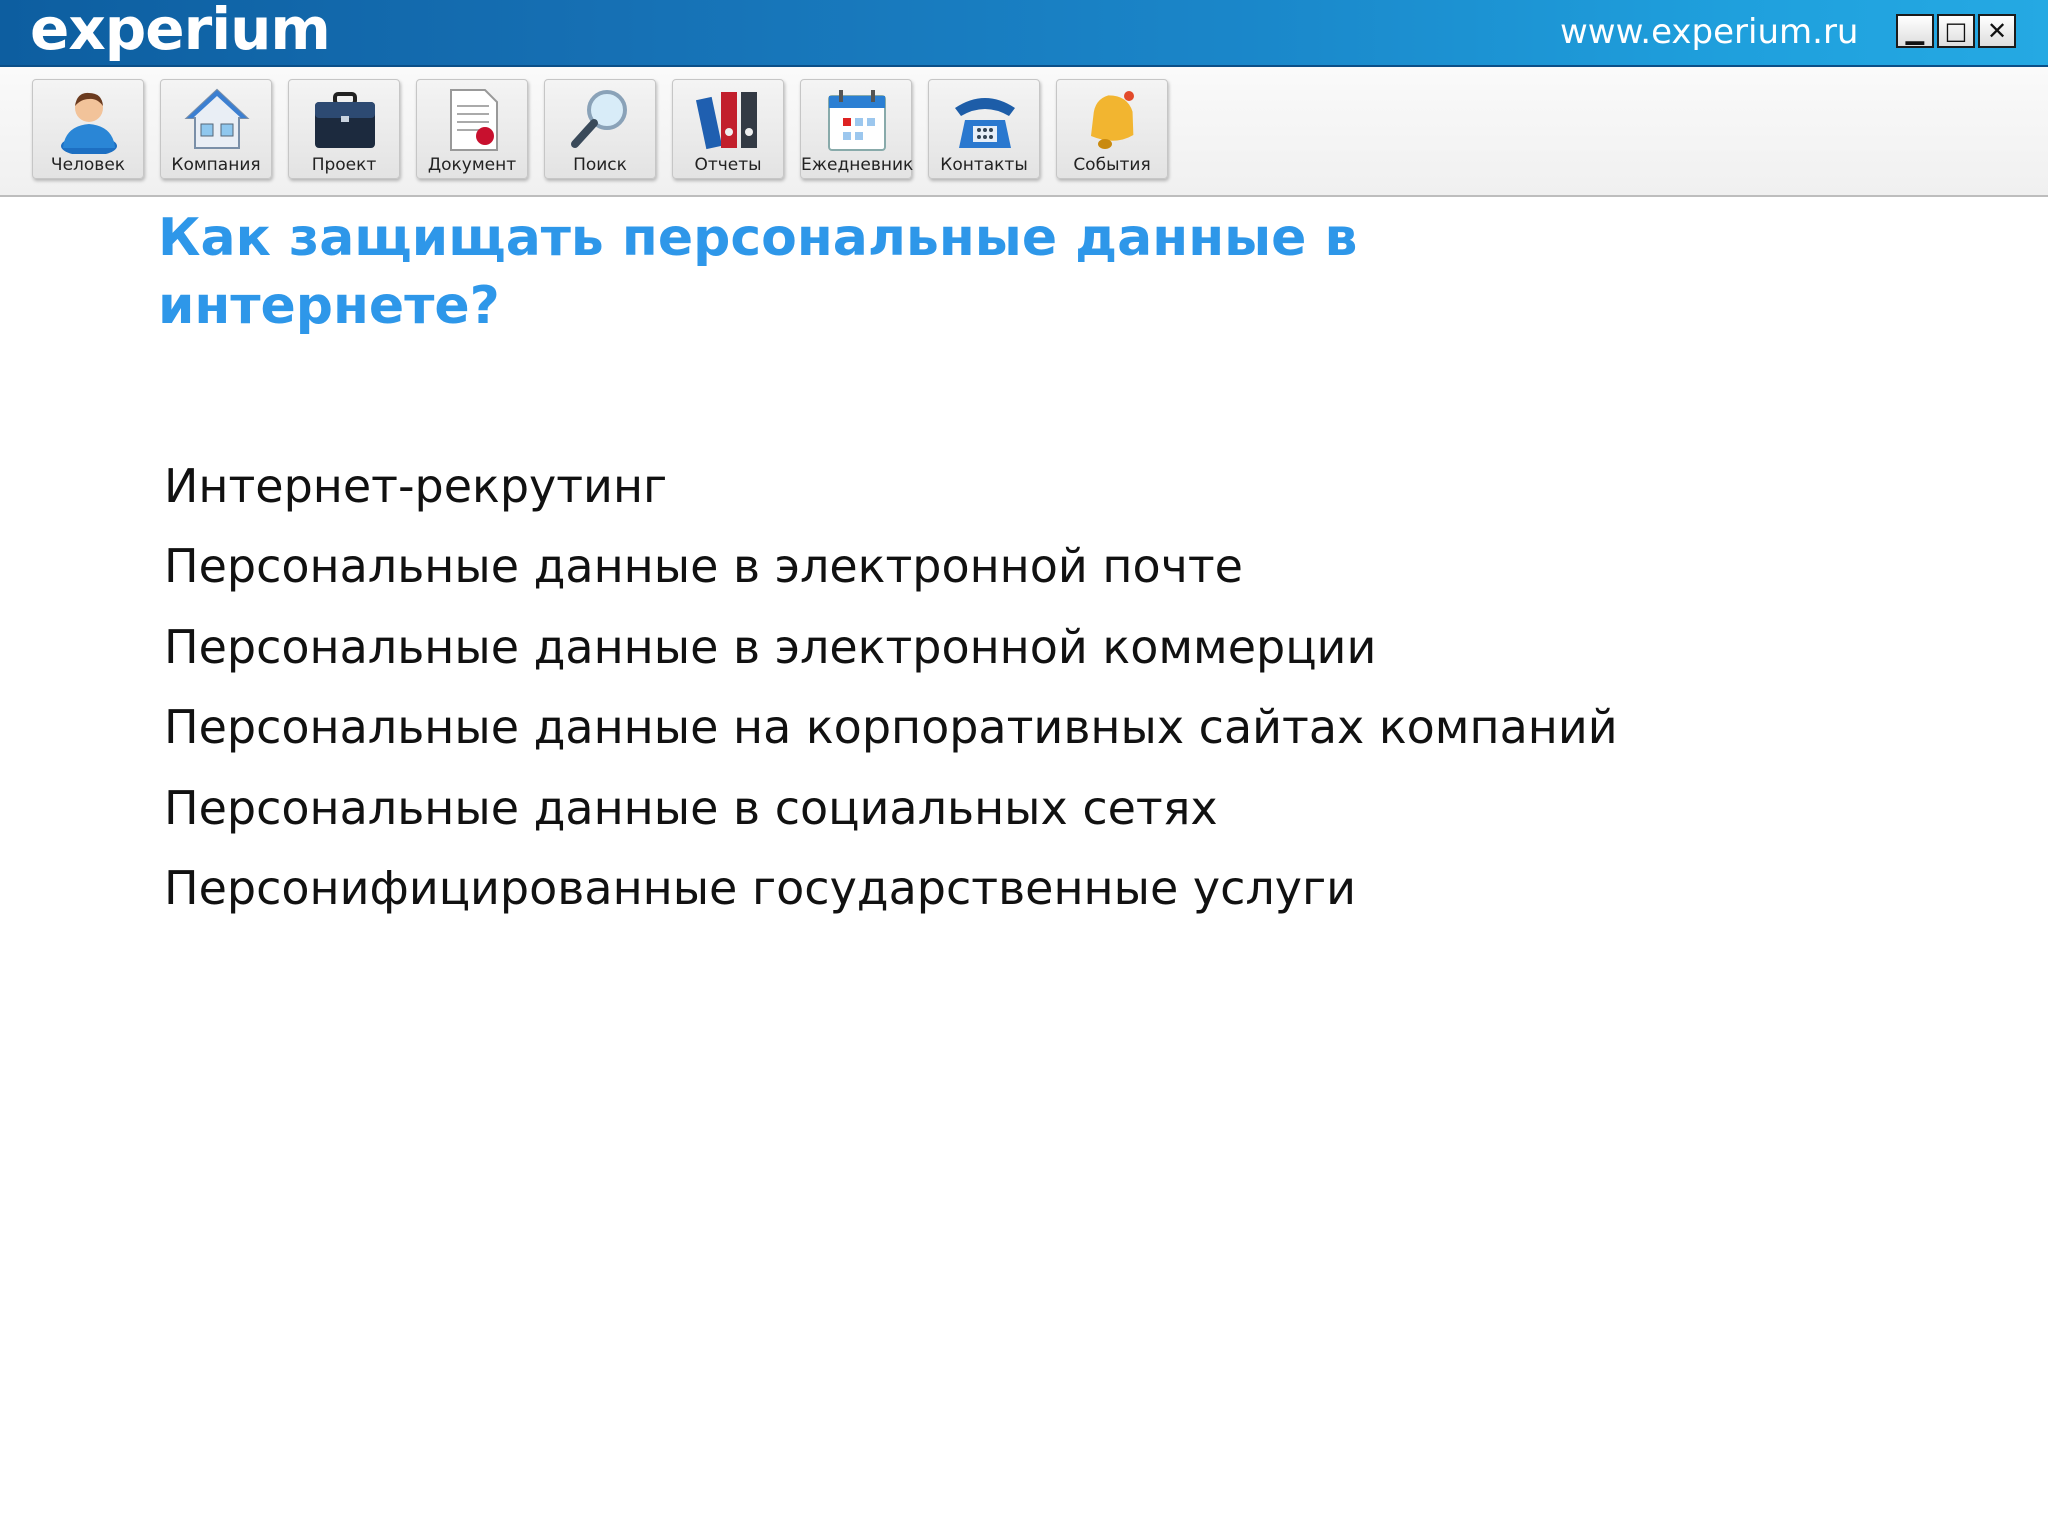  Describe the element at coordinates (474, 120) in the screenshot. I see `document-icon` at that location.